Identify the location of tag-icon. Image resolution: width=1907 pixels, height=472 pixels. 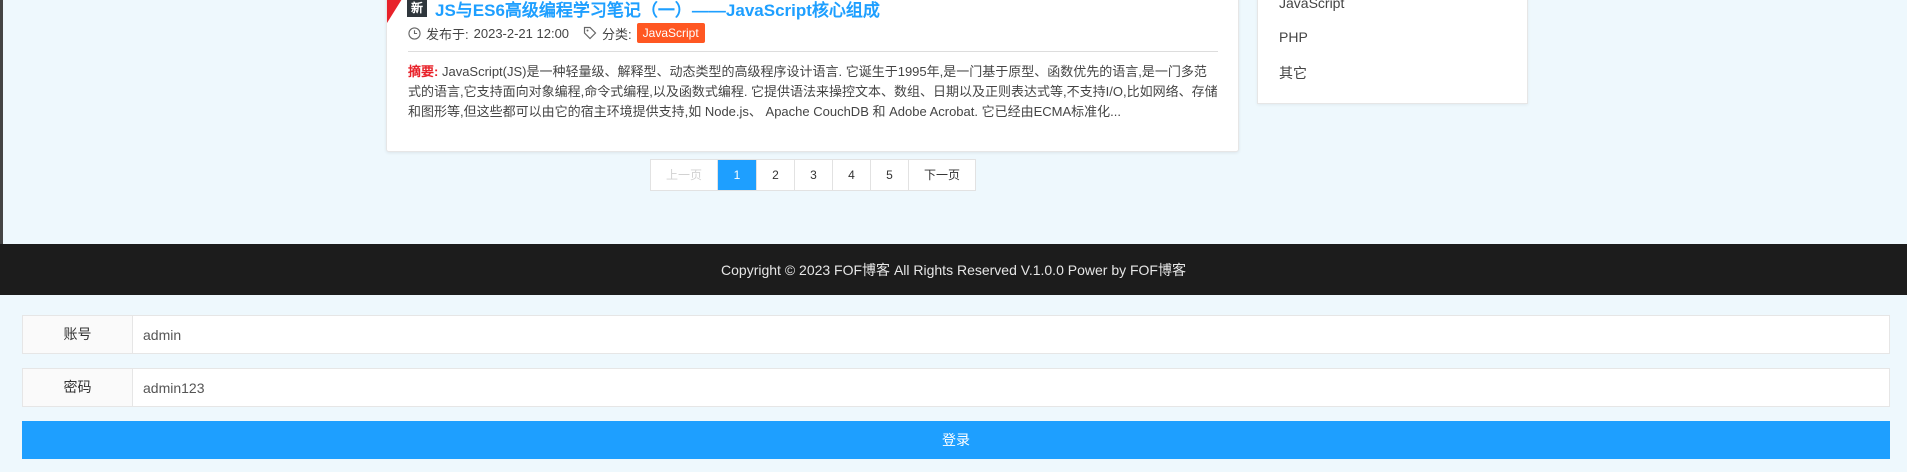
(590, 33).